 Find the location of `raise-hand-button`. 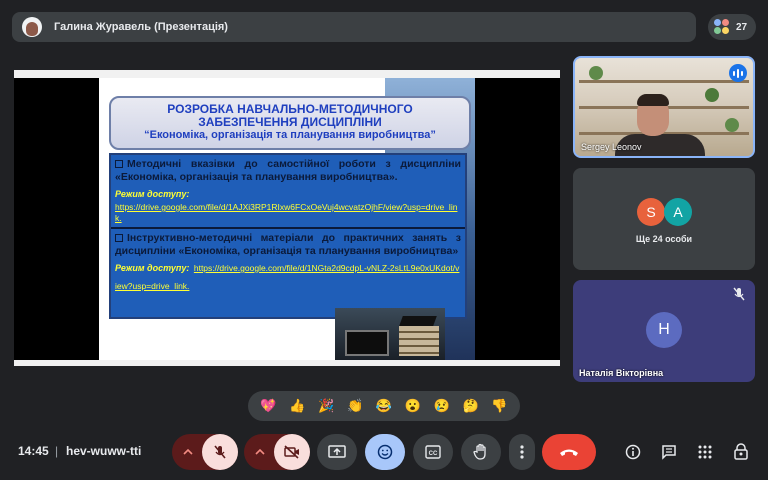

raise-hand-button is located at coordinates (481, 452).